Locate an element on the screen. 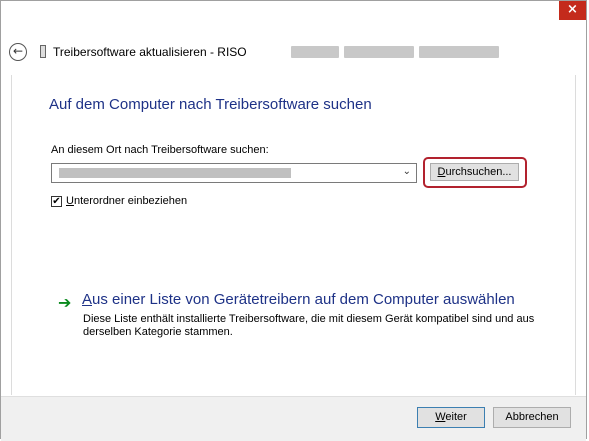 The height and width of the screenshot is (441, 589). include-subfolders-checkbox: ✔ is located at coordinates (56, 201).